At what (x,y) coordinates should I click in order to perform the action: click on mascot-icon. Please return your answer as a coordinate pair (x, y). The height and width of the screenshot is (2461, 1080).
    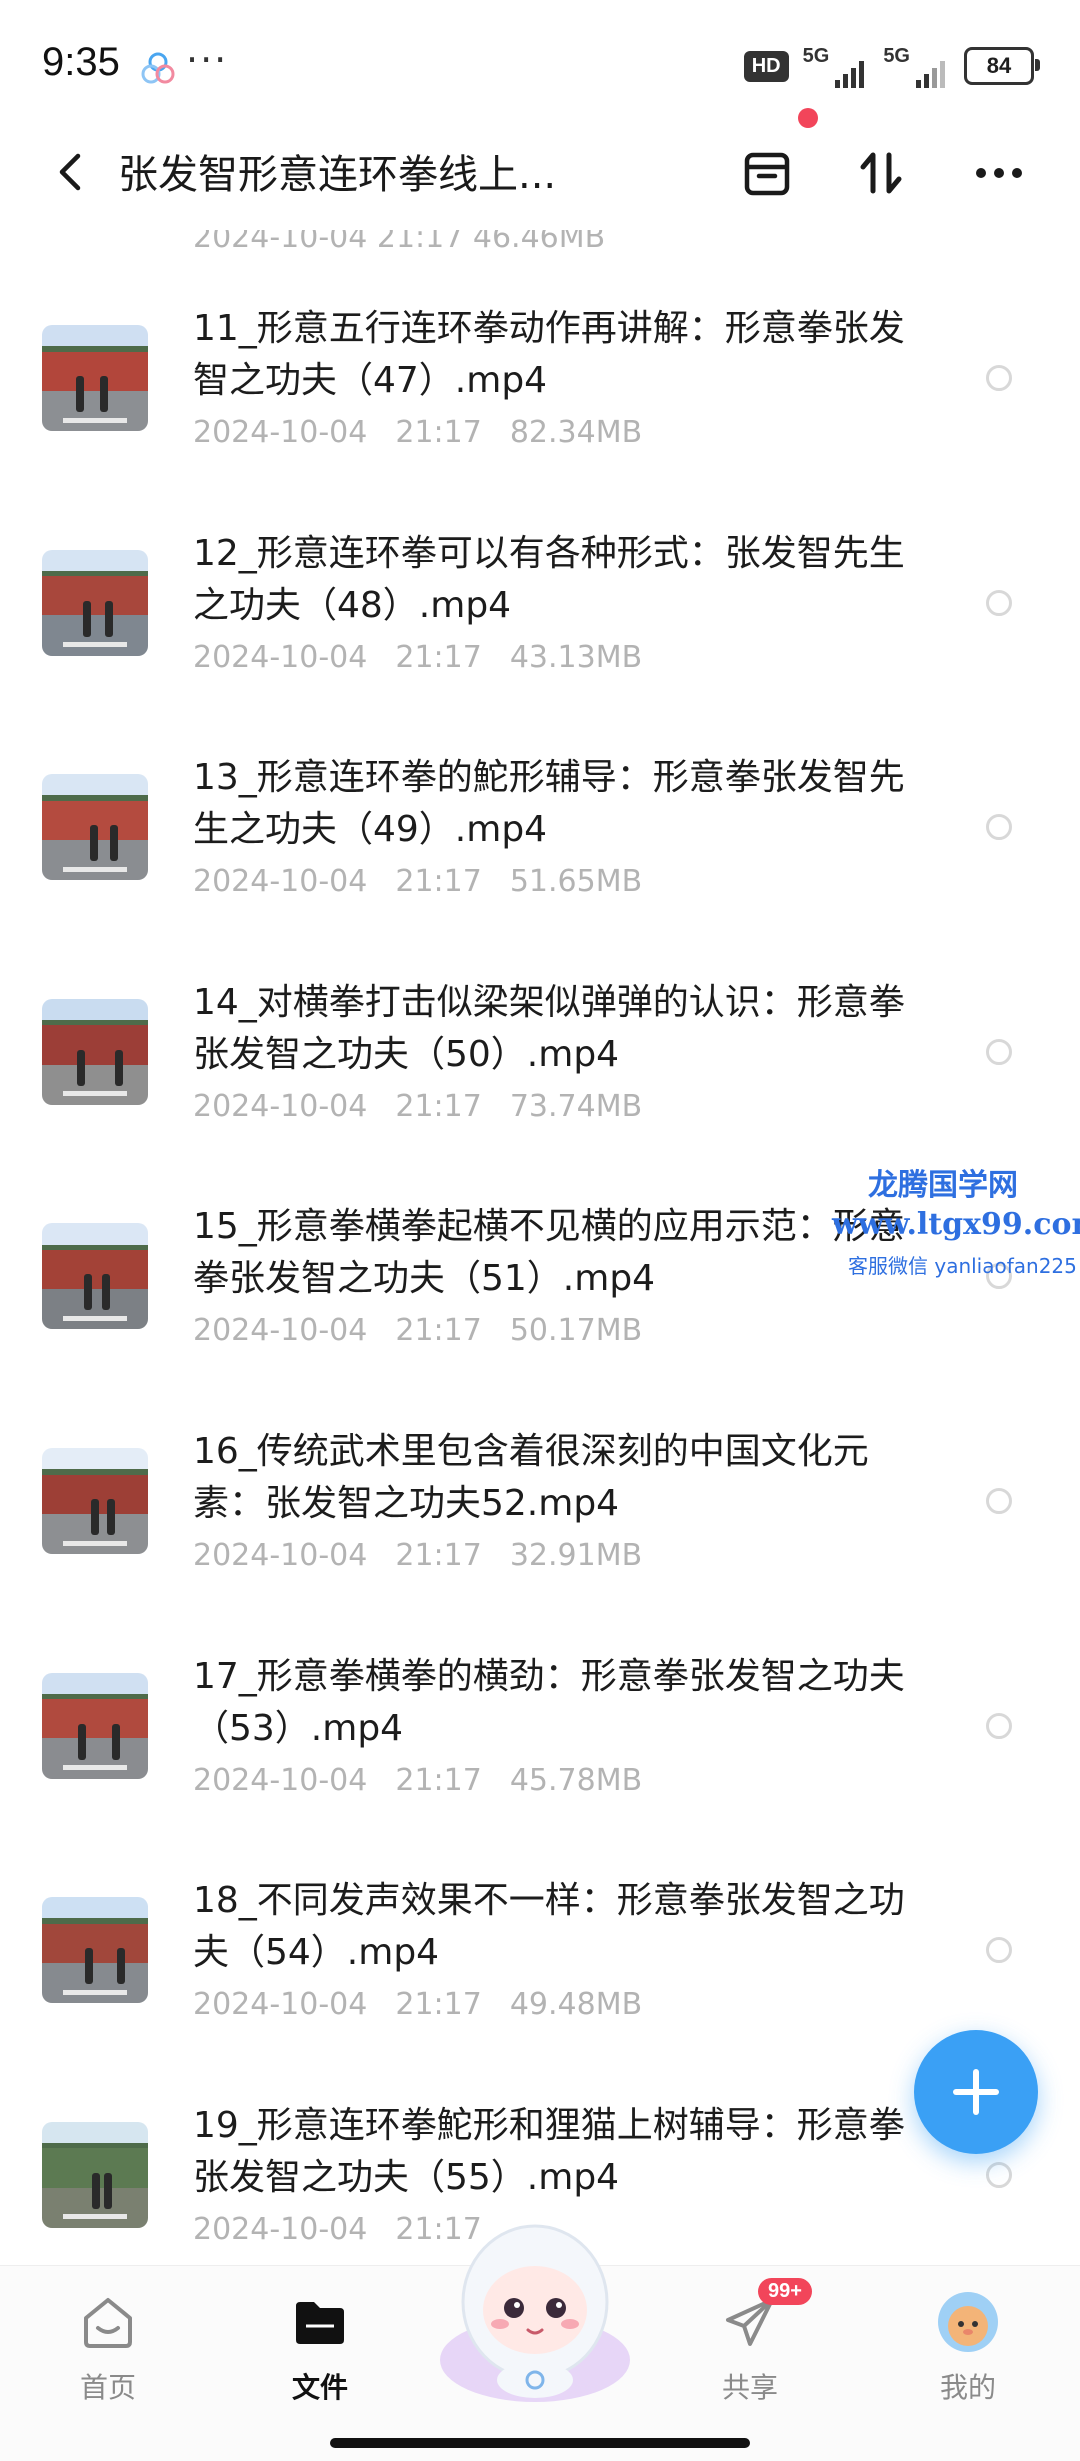
    Looking at the image, I should click on (535, 2313).